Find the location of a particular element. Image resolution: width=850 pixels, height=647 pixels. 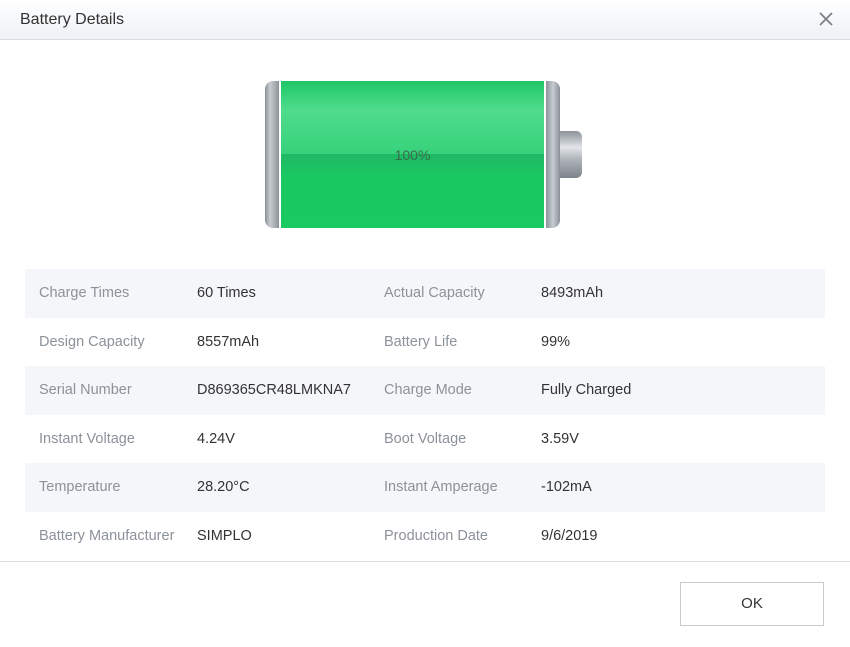

actual-capacity-label: Actual Capacity is located at coordinates (434, 293).